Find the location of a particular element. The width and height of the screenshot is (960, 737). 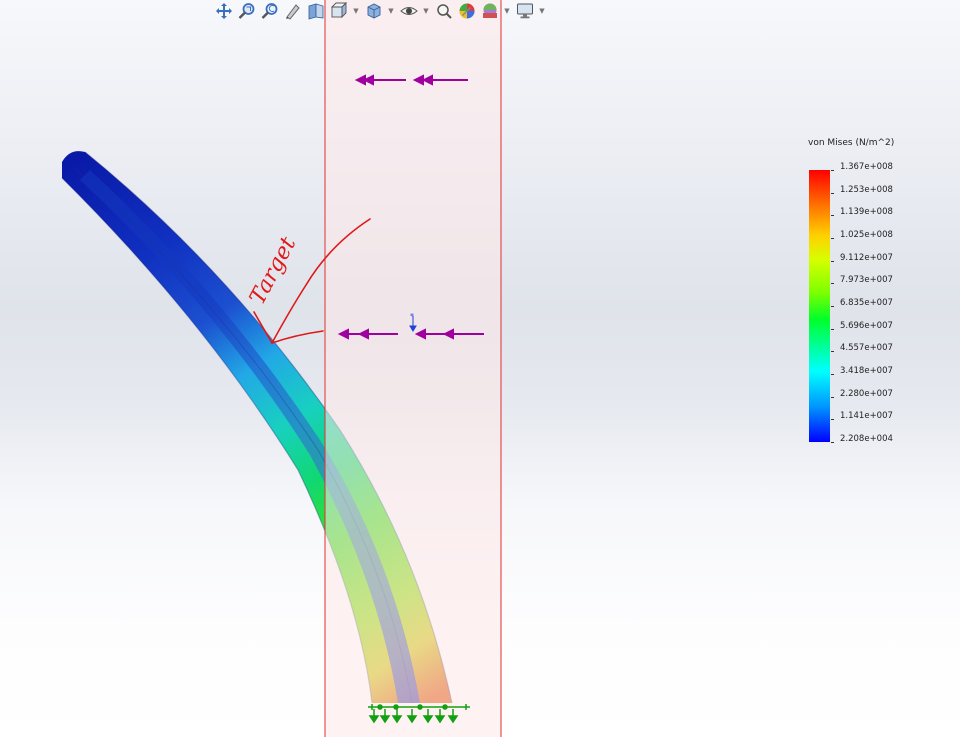

edit-appearance-button is located at coordinates (444, 11).